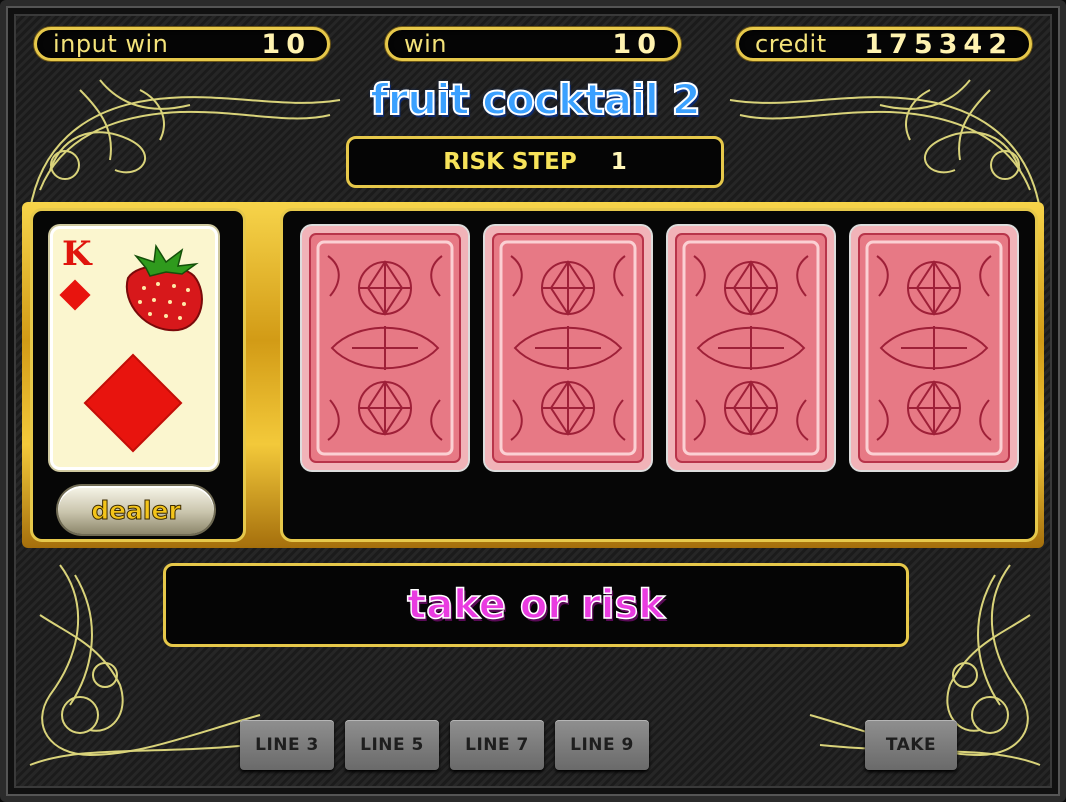  Describe the element at coordinates (182, 44) in the screenshot. I see `input-win-meter: input win 10` at that location.